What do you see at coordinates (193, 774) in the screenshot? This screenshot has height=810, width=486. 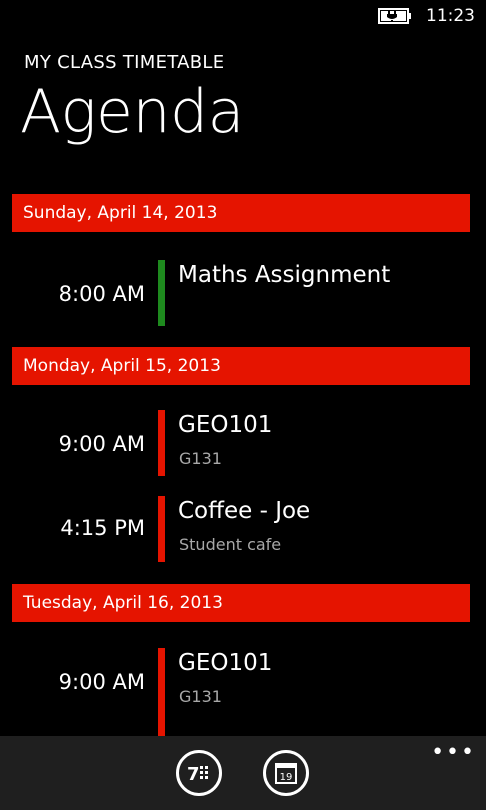 I see `svg-text: 7` at bounding box center [193, 774].